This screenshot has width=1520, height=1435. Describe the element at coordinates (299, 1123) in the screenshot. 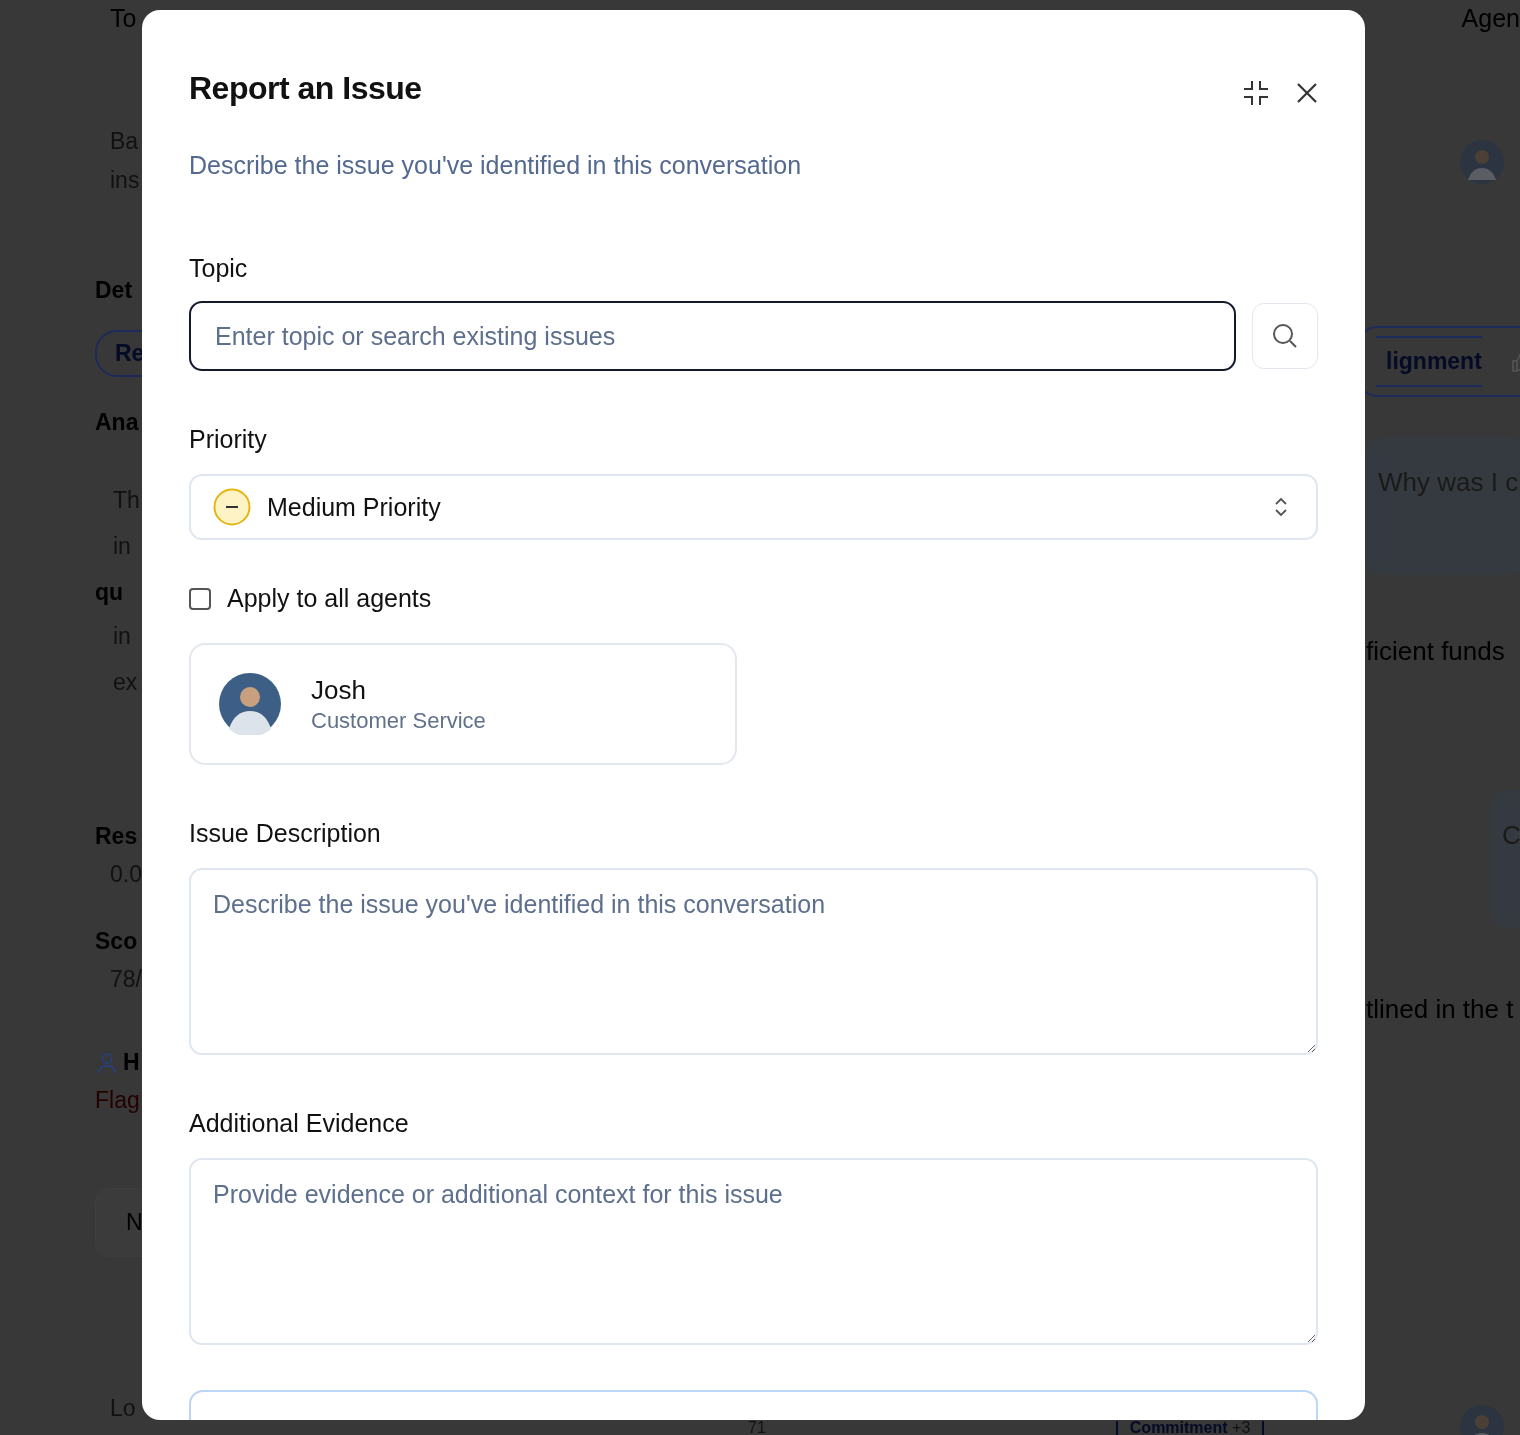

I see `field-label: Additional Evidence` at that location.